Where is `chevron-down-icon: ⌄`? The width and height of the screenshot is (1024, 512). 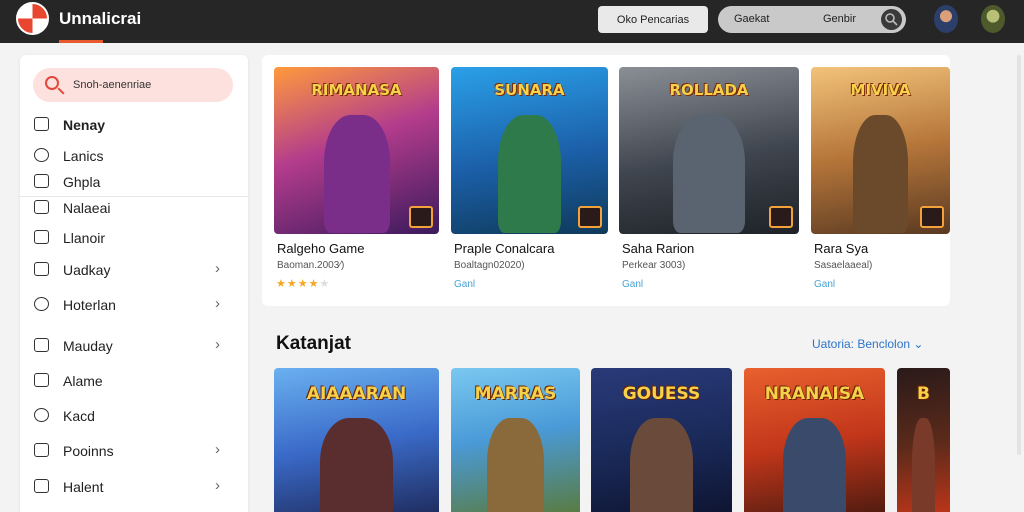
chevron-down-icon: ⌄ is located at coordinates (918, 344).